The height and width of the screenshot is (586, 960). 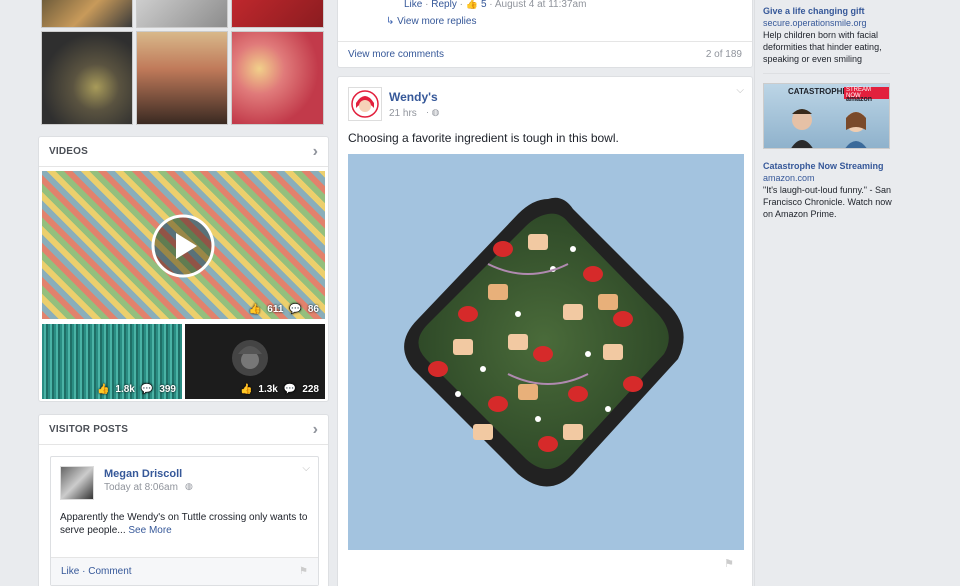 I want to click on ad-people-image, so click(x=829, y=128).